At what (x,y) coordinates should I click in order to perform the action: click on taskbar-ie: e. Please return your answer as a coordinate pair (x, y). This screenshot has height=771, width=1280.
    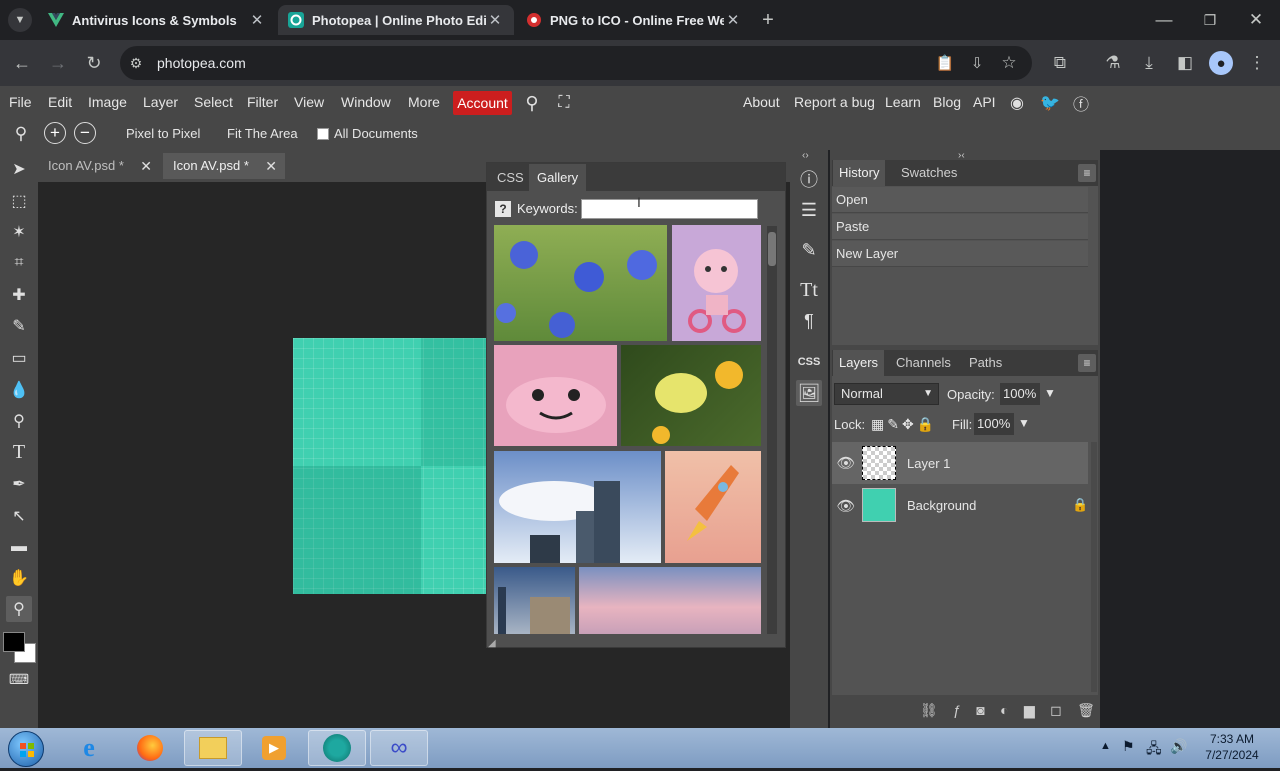
    Looking at the image, I should click on (89, 748).